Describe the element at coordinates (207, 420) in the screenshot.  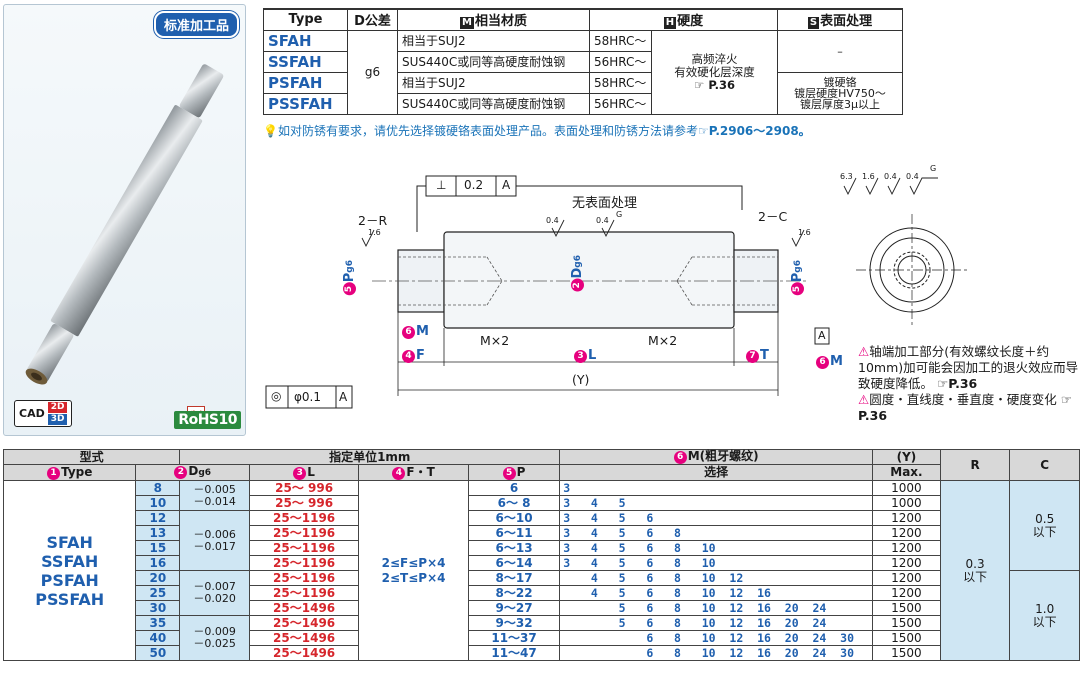
I see `rohs-badge: RoHS10` at that location.